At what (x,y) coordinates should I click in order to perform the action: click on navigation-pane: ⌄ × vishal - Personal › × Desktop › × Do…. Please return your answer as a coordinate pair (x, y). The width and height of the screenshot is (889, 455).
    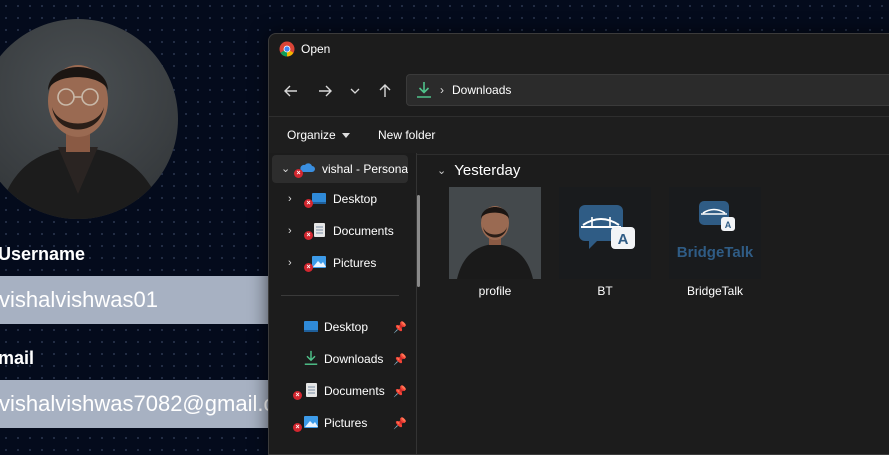
    Looking at the image, I should click on (344, 303).